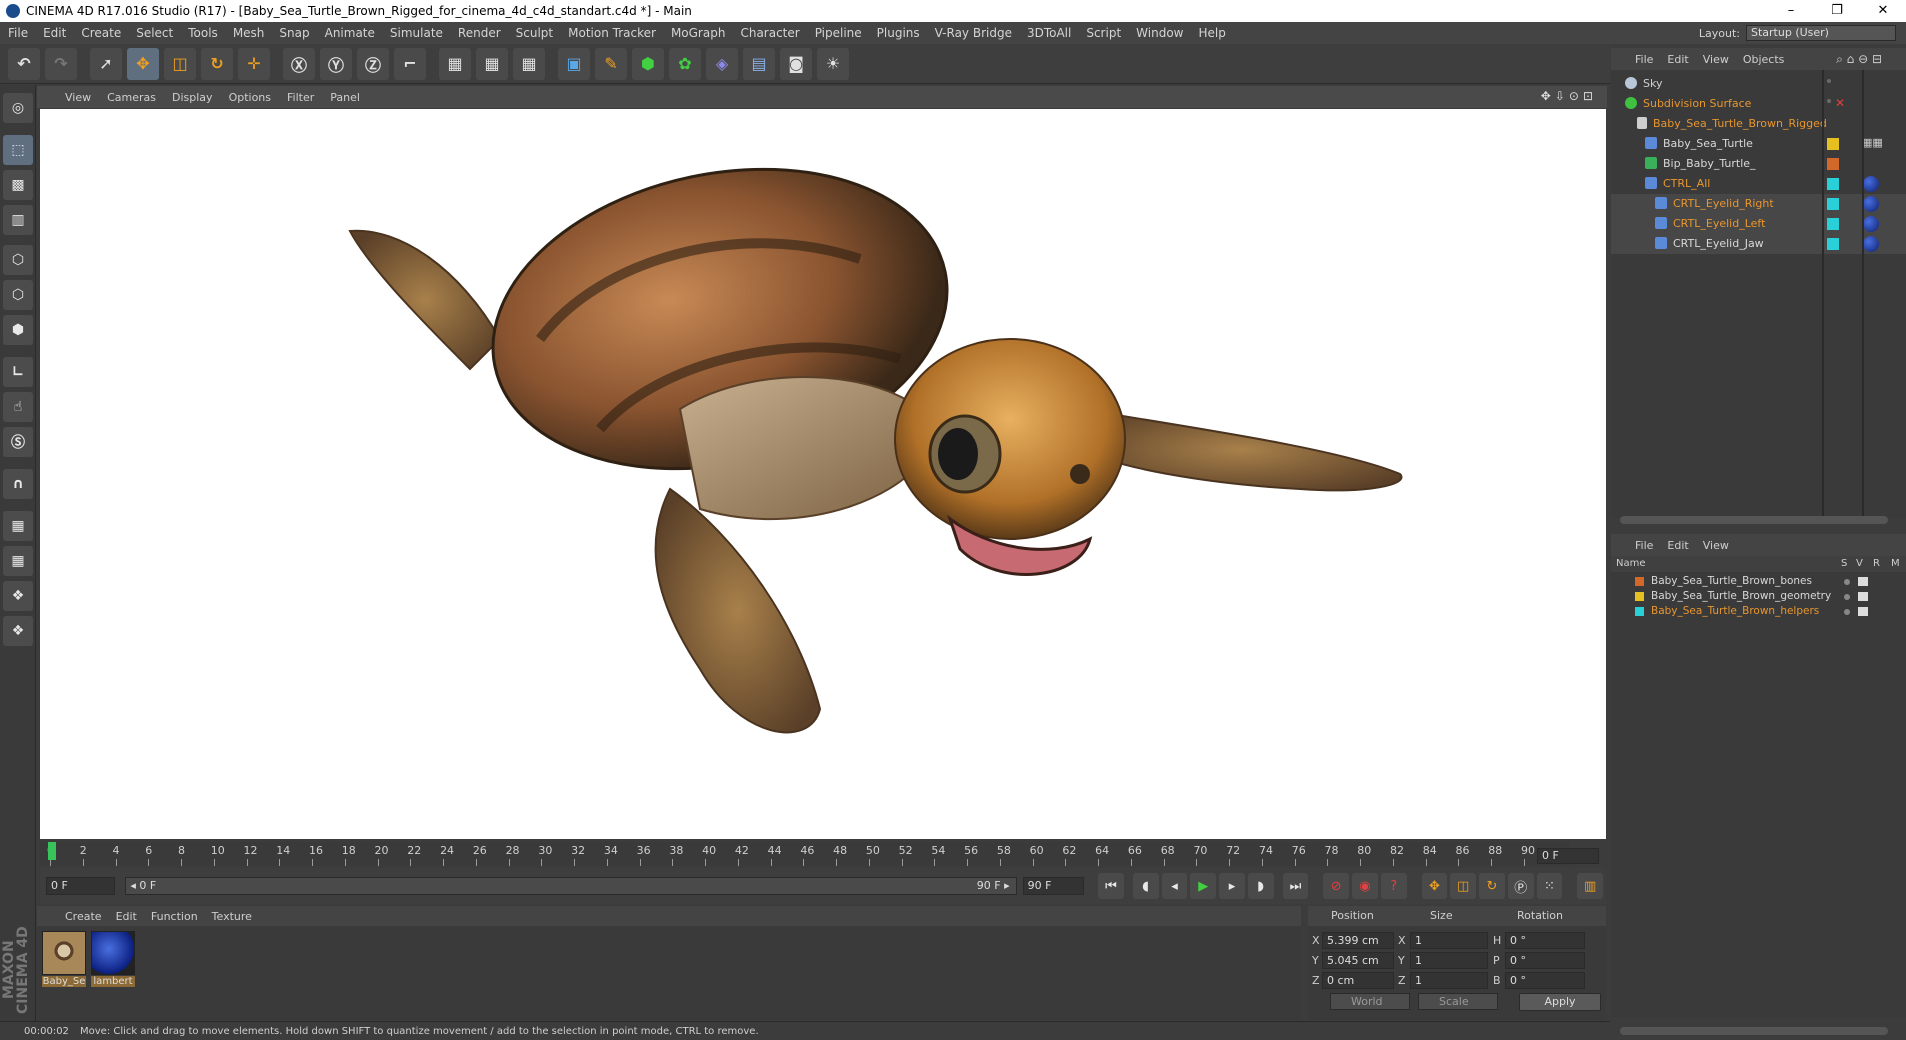 This screenshot has height=1040, width=1906. What do you see at coordinates (1174, 886) in the screenshot?
I see `previous-frame-icon: ◂` at bounding box center [1174, 886].